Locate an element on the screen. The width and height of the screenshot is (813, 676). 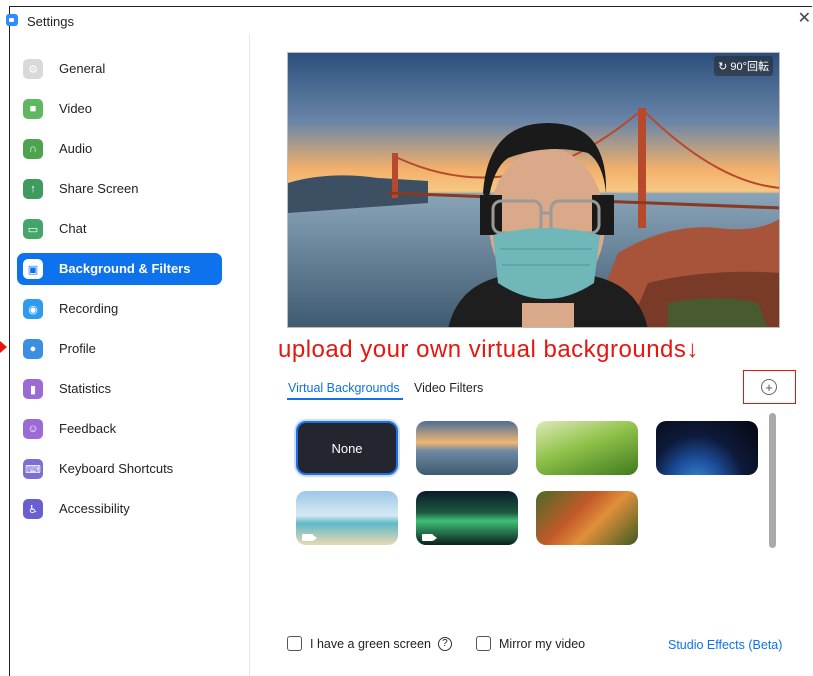
rotate-button: ↻ 90°回転 is located at coordinates (743, 66).